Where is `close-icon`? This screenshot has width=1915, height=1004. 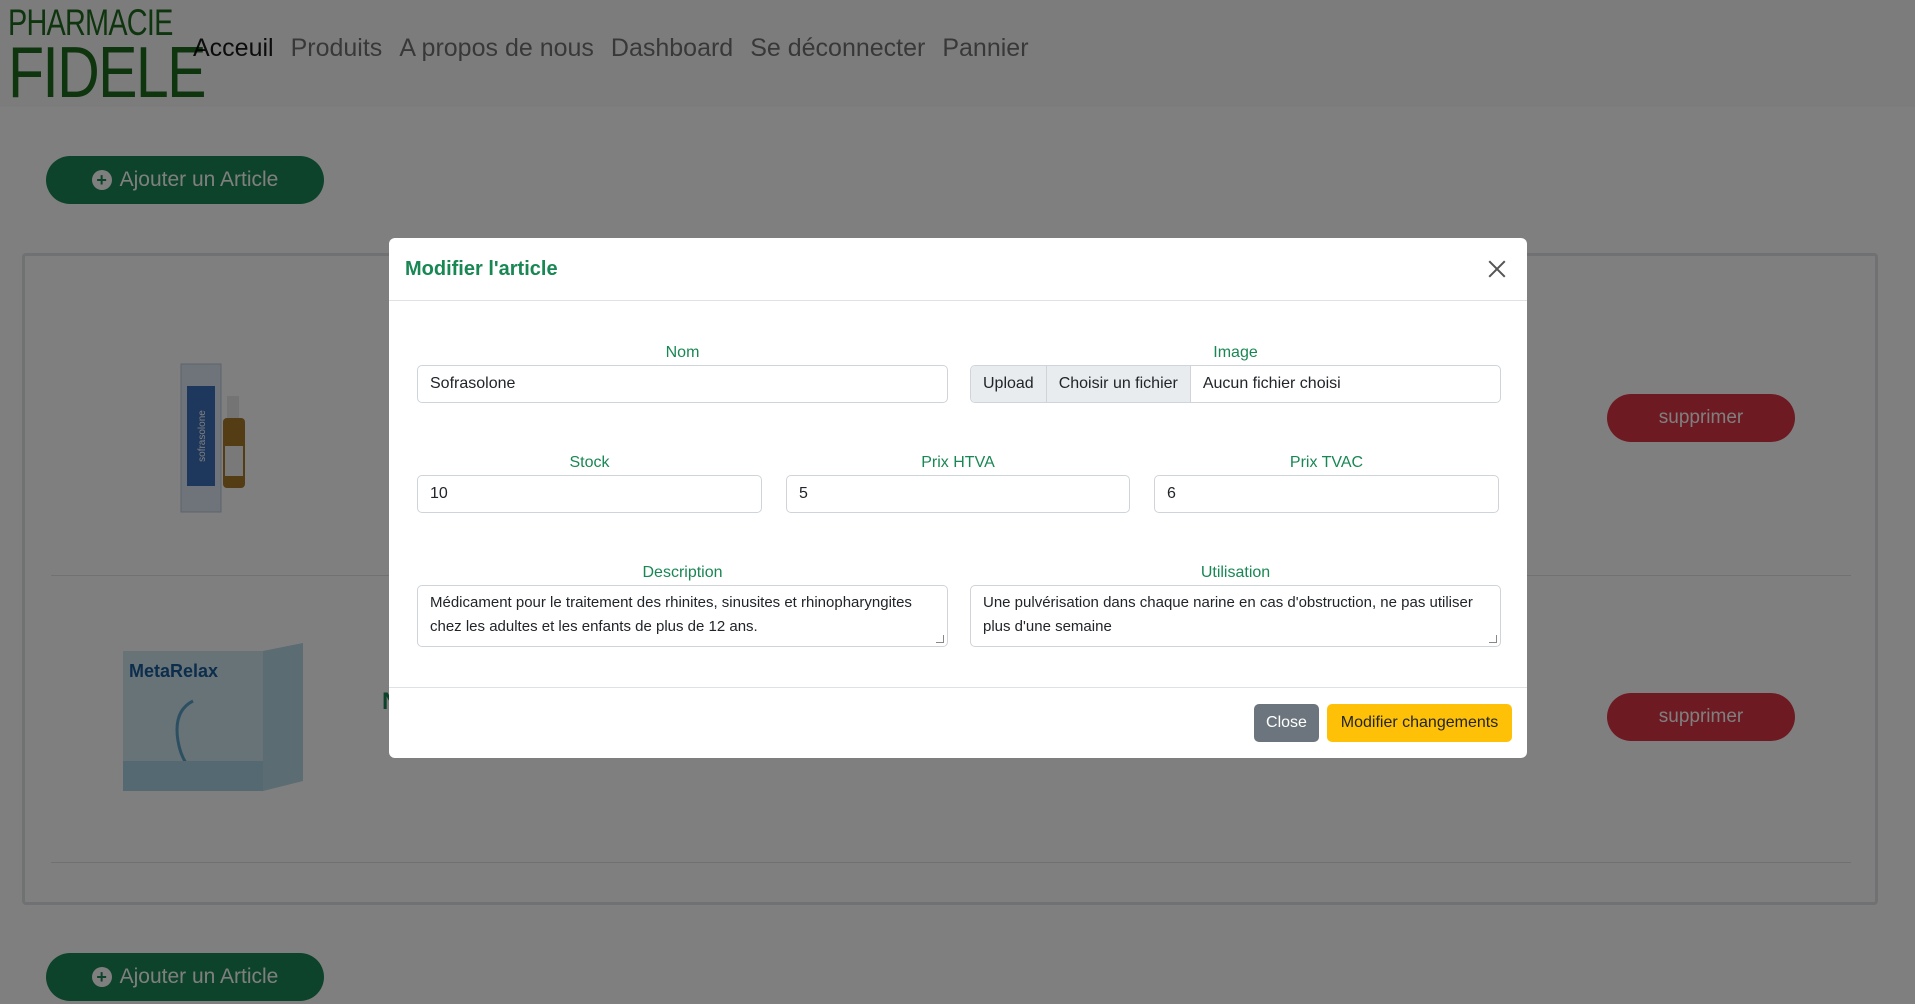 close-icon is located at coordinates (1497, 269).